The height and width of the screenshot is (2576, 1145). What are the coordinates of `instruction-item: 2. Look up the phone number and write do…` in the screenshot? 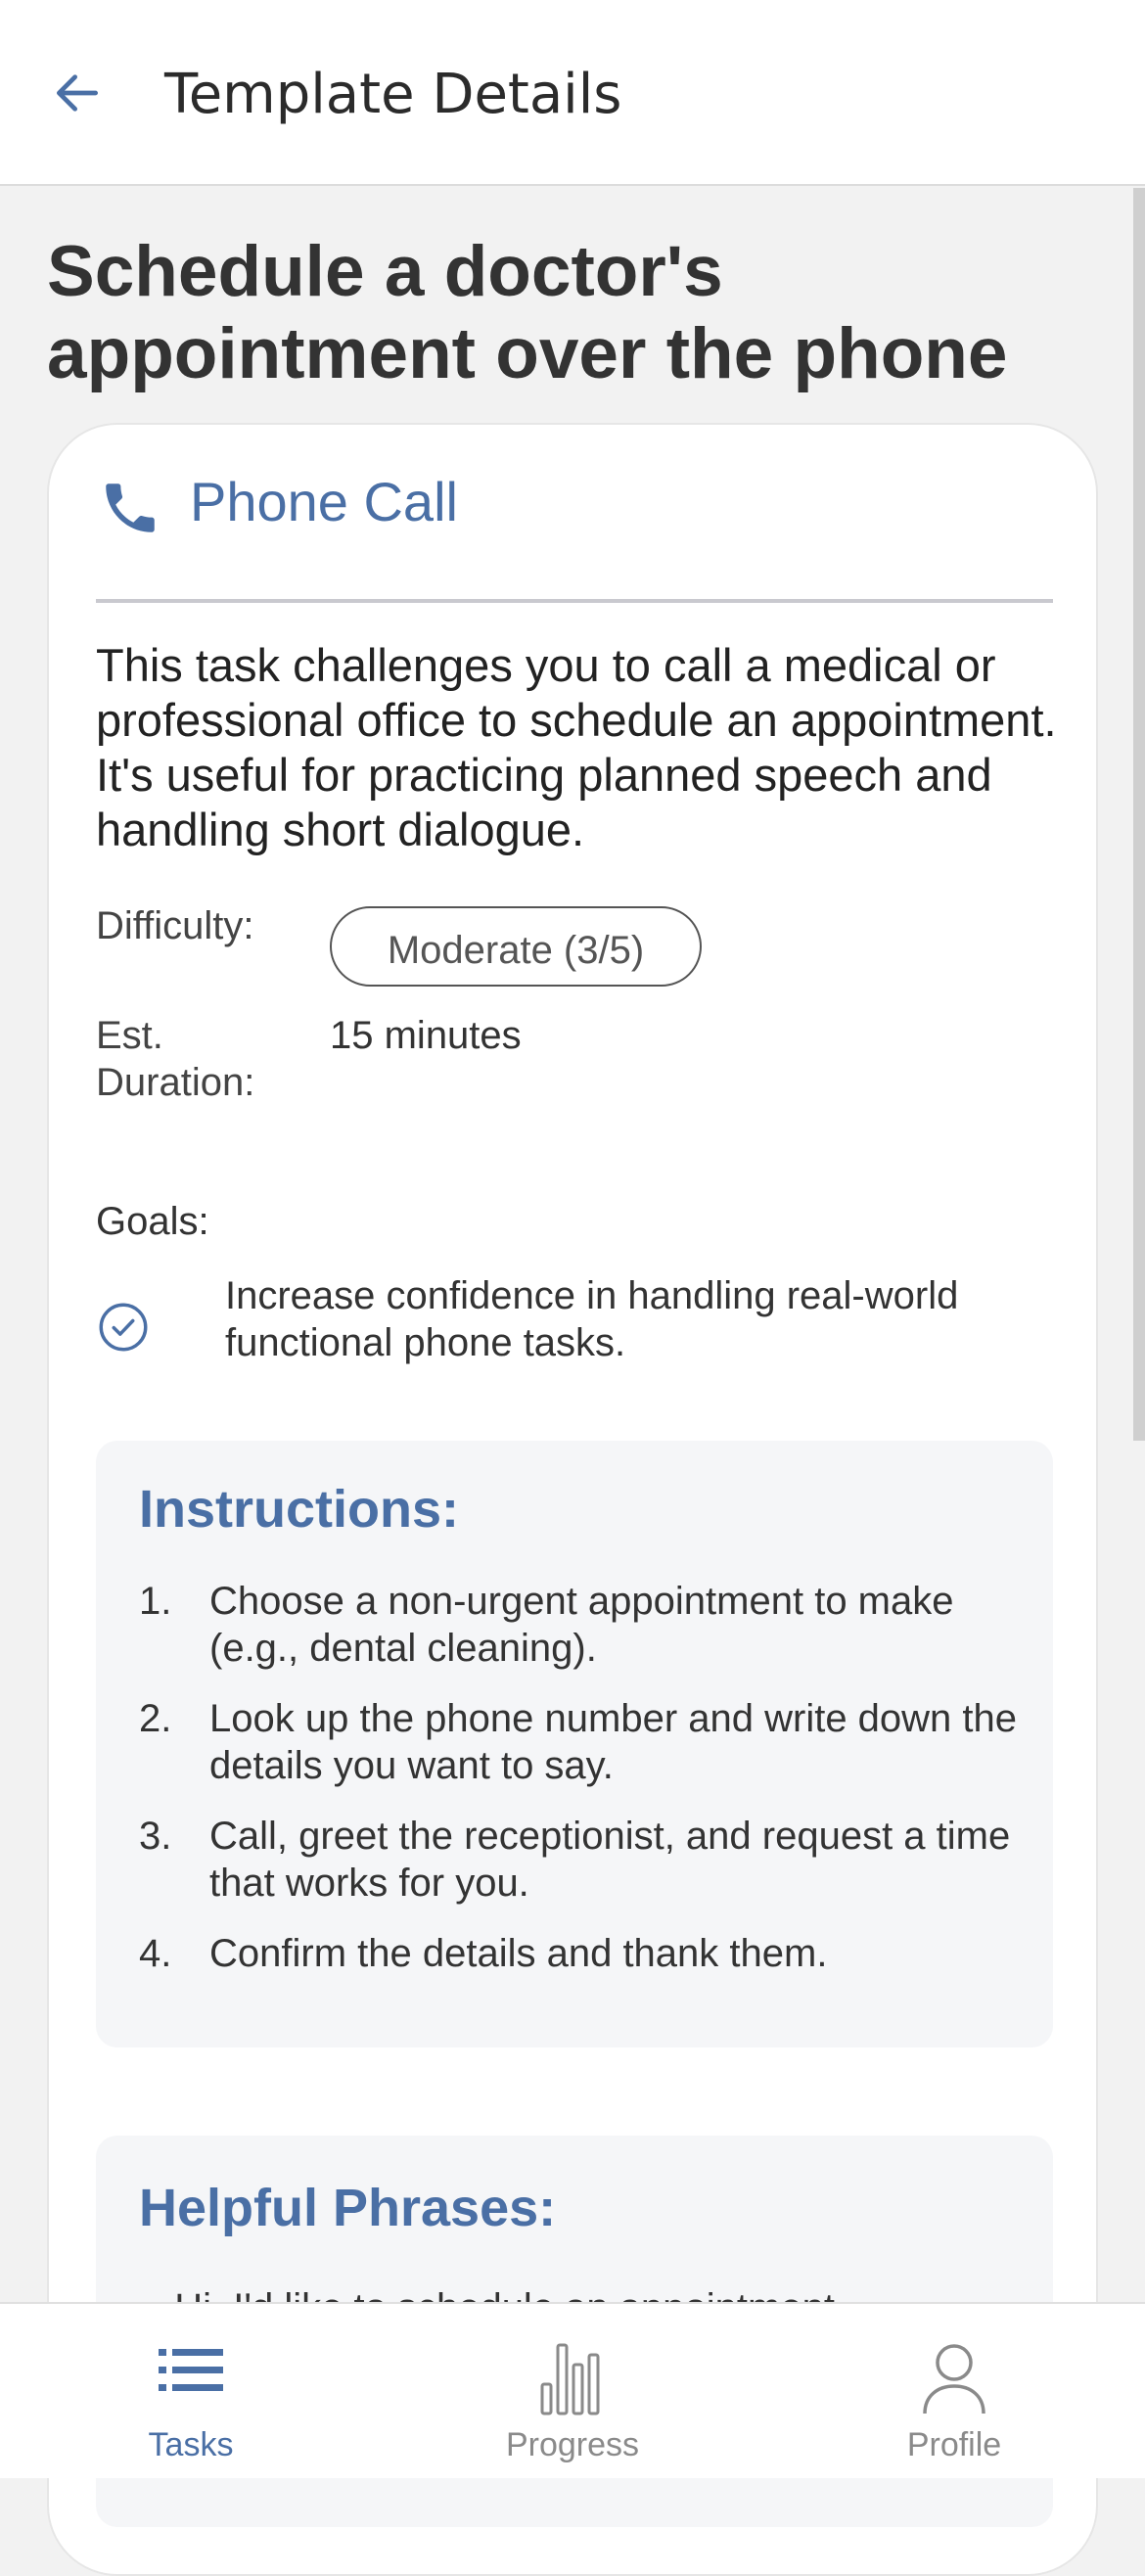 It's located at (584, 1742).